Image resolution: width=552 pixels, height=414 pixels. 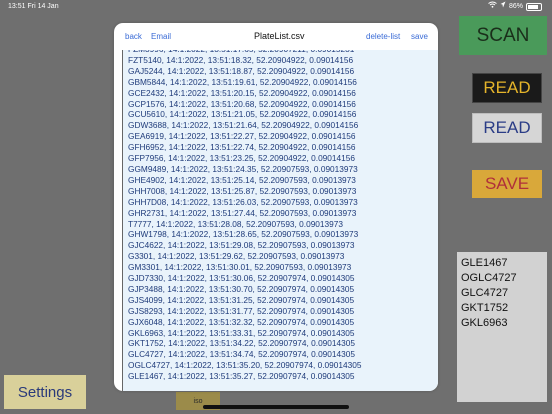 What do you see at coordinates (279, 36) in the screenshot?
I see `modal-title: PlateList.csv` at bounding box center [279, 36].